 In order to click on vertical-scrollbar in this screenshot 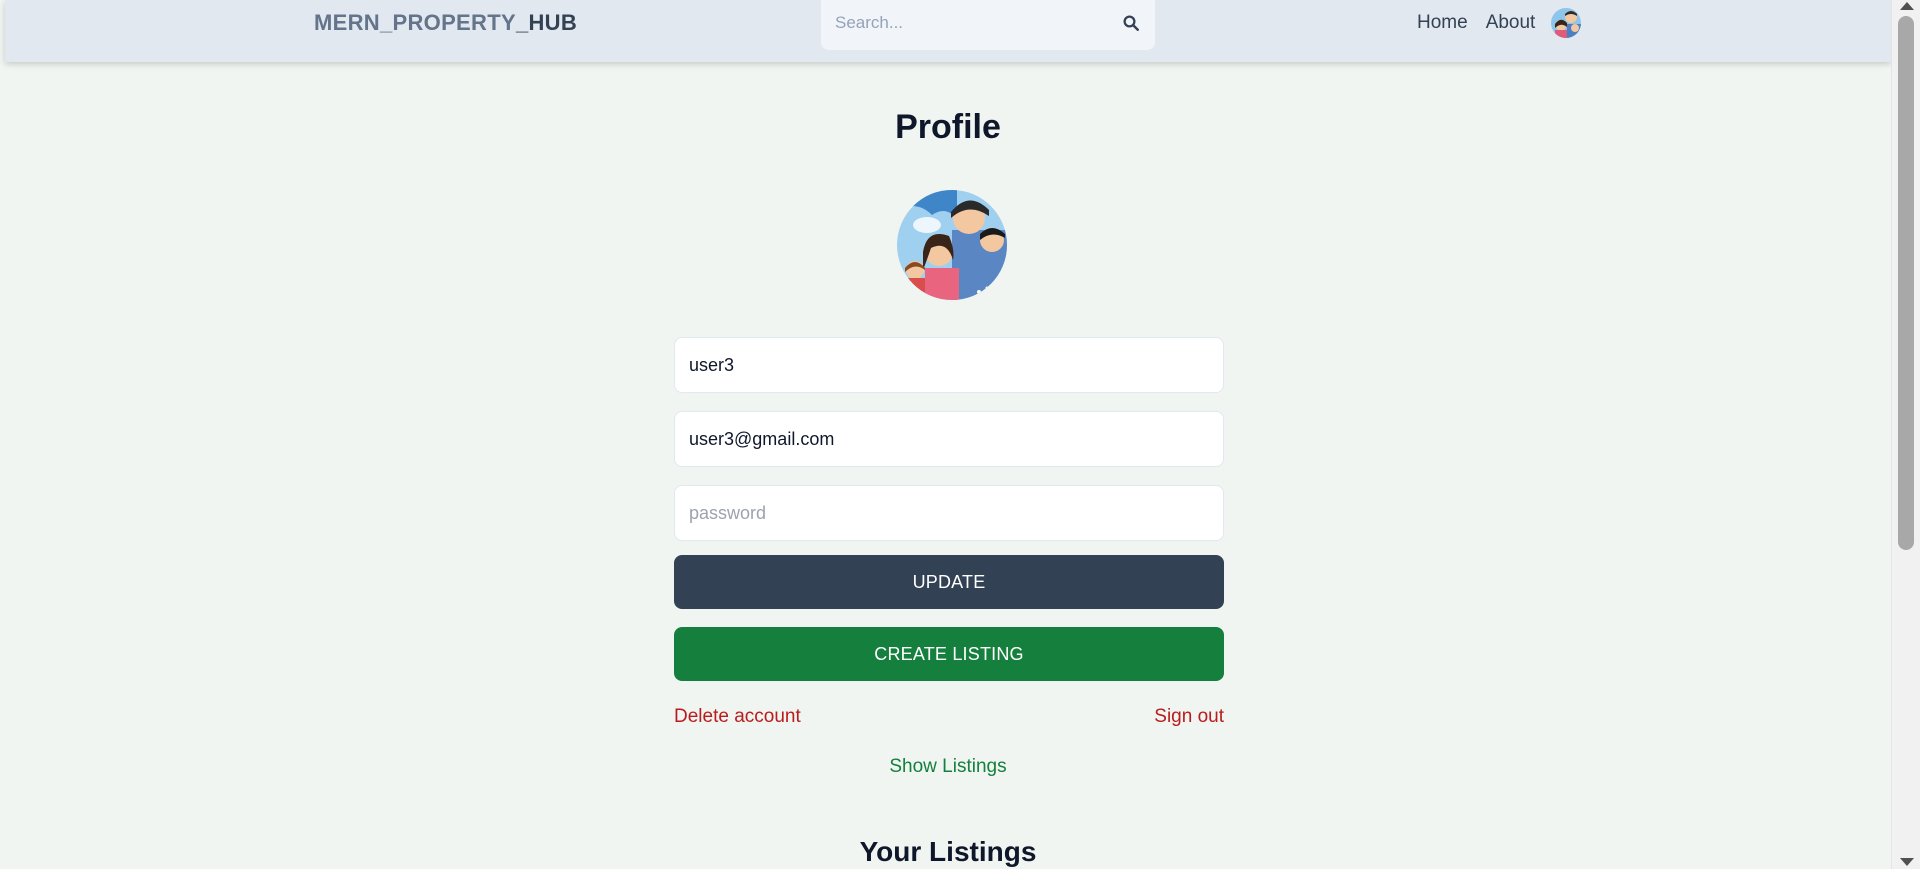, I will do `click(1905, 434)`.